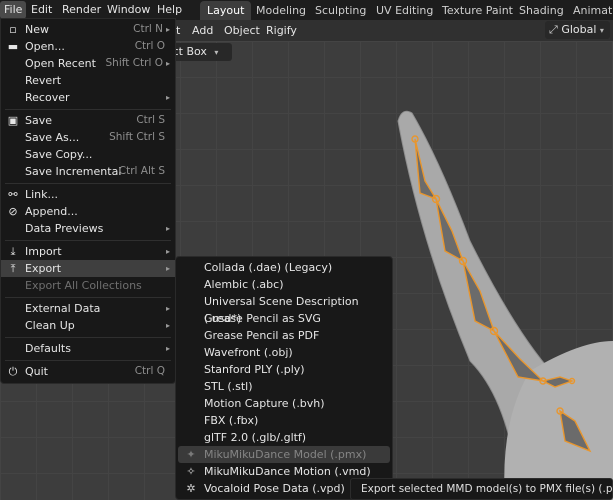  What do you see at coordinates (88, 137) in the screenshot?
I see `file-save-as: Save As... Shift Ctrl S` at bounding box center [88, 137].